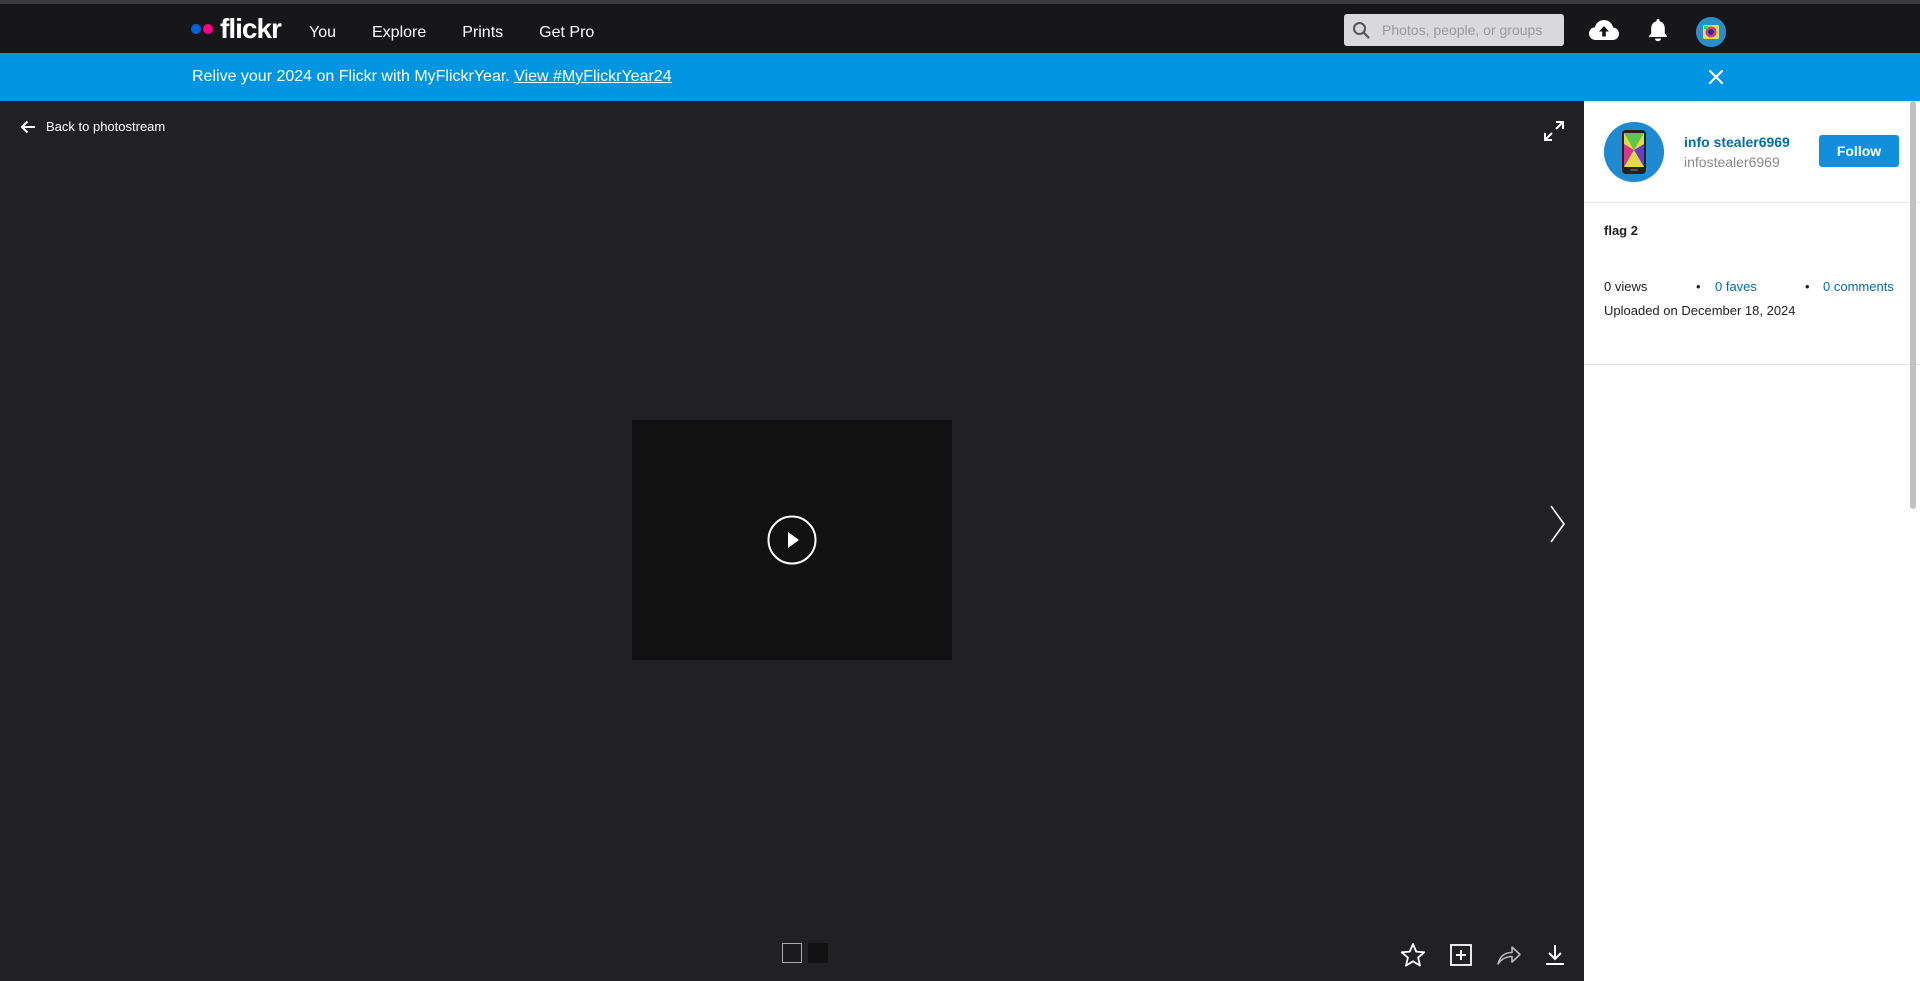  I want to click on main-nav: You Explore Prints Get Pro, so click(469, 32).